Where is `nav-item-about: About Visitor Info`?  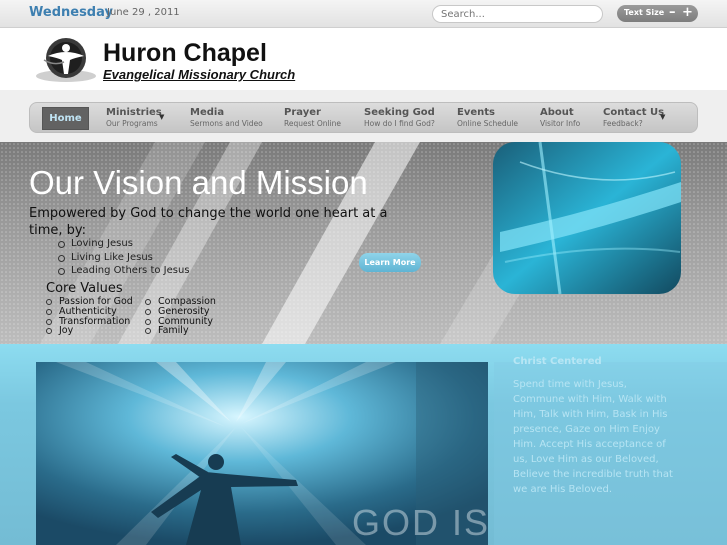
nav-item-about: About Visitor Info is located at coordinates (560, 117).